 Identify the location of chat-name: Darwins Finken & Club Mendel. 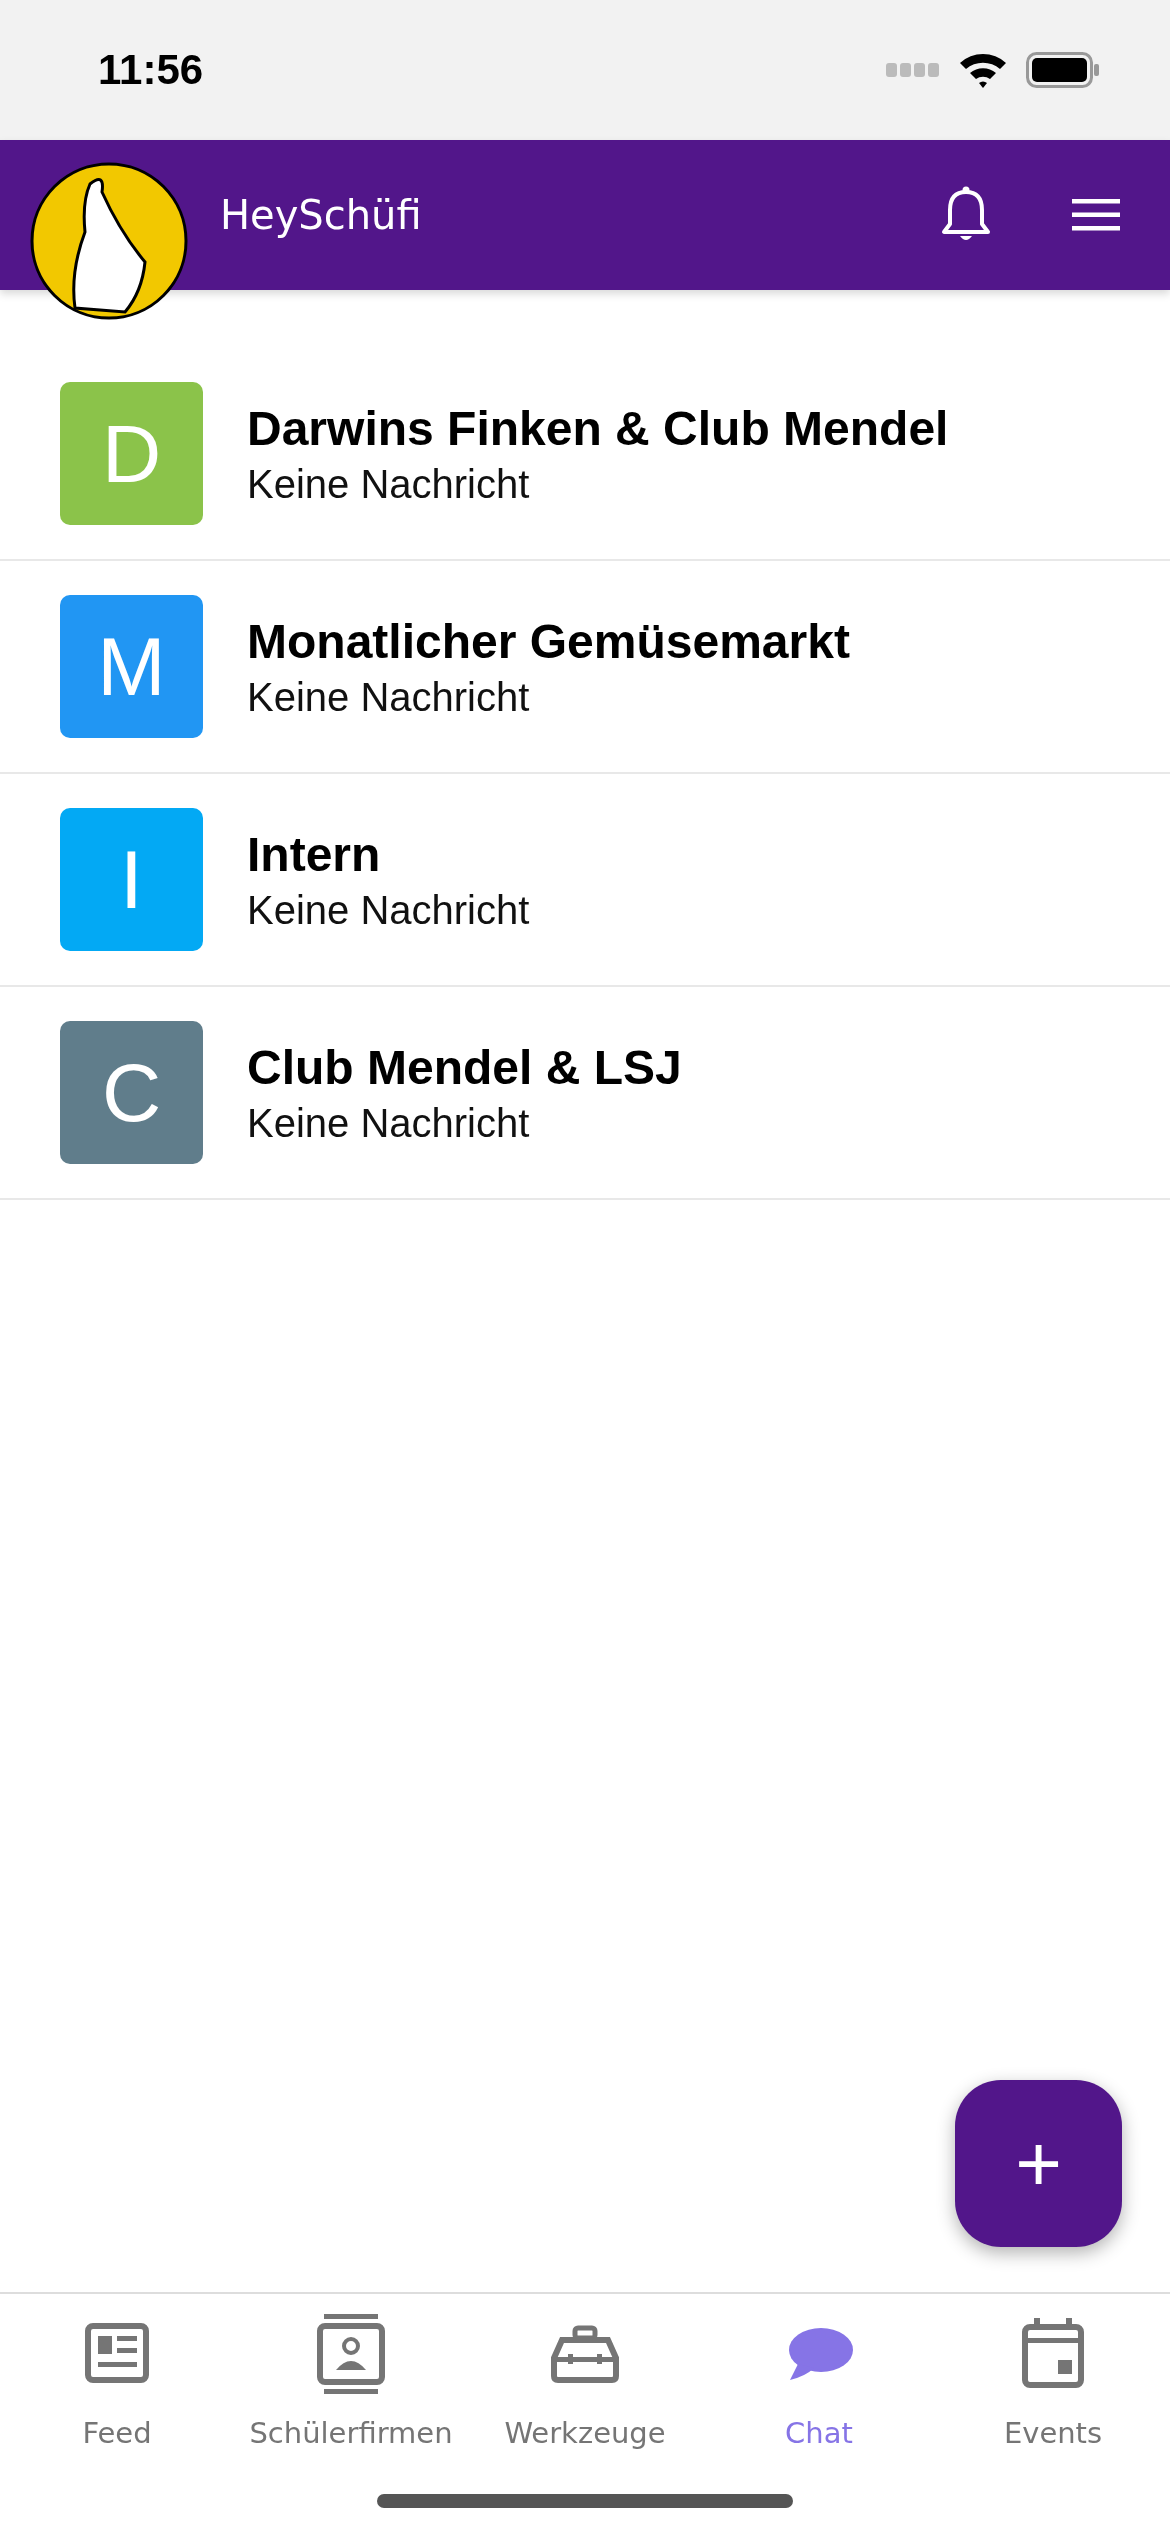
(598, 428).